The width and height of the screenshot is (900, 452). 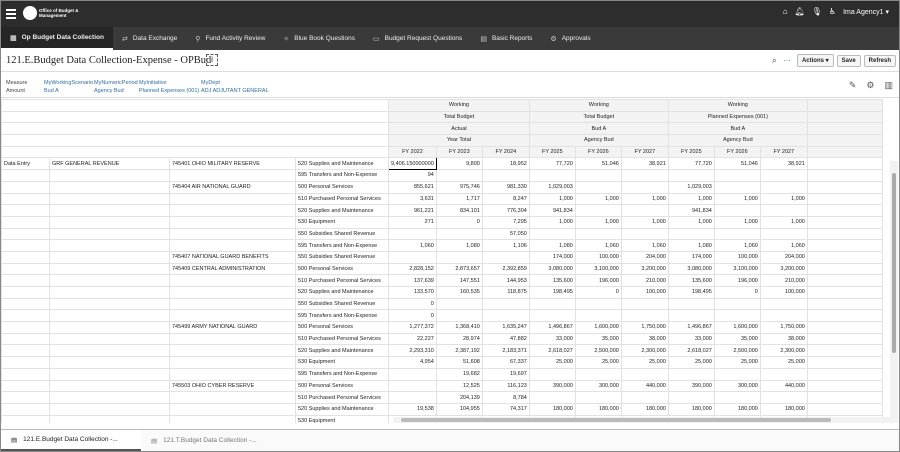 I want to click on data-cell: 1,496,867, so click(x=552, y=327).